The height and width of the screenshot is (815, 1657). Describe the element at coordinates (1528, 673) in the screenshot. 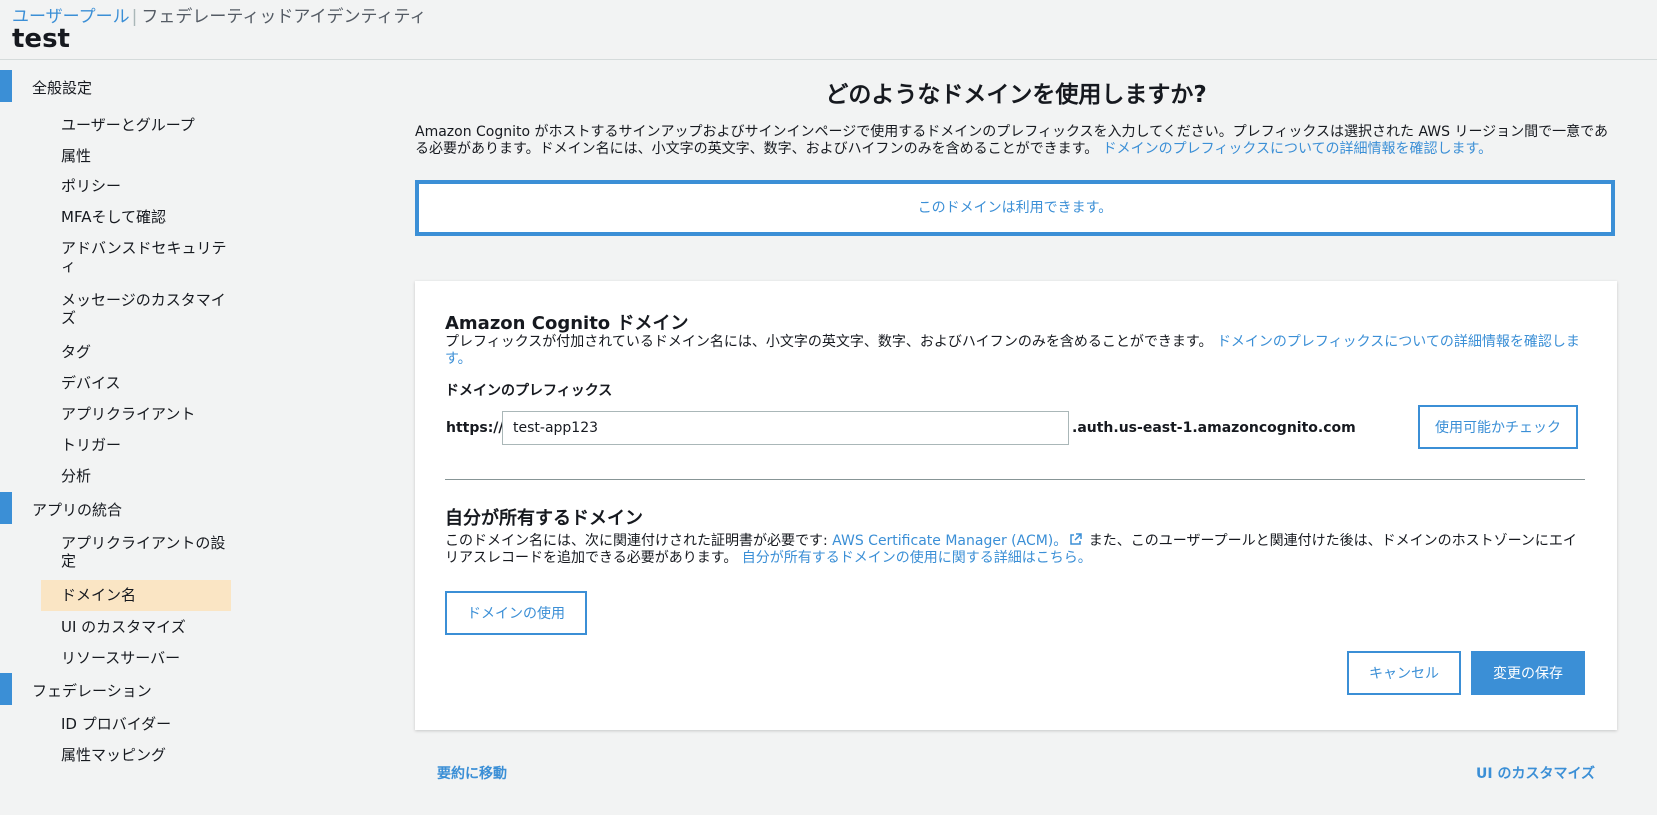

I see `save-changes-button: 変更の保存` at that location.